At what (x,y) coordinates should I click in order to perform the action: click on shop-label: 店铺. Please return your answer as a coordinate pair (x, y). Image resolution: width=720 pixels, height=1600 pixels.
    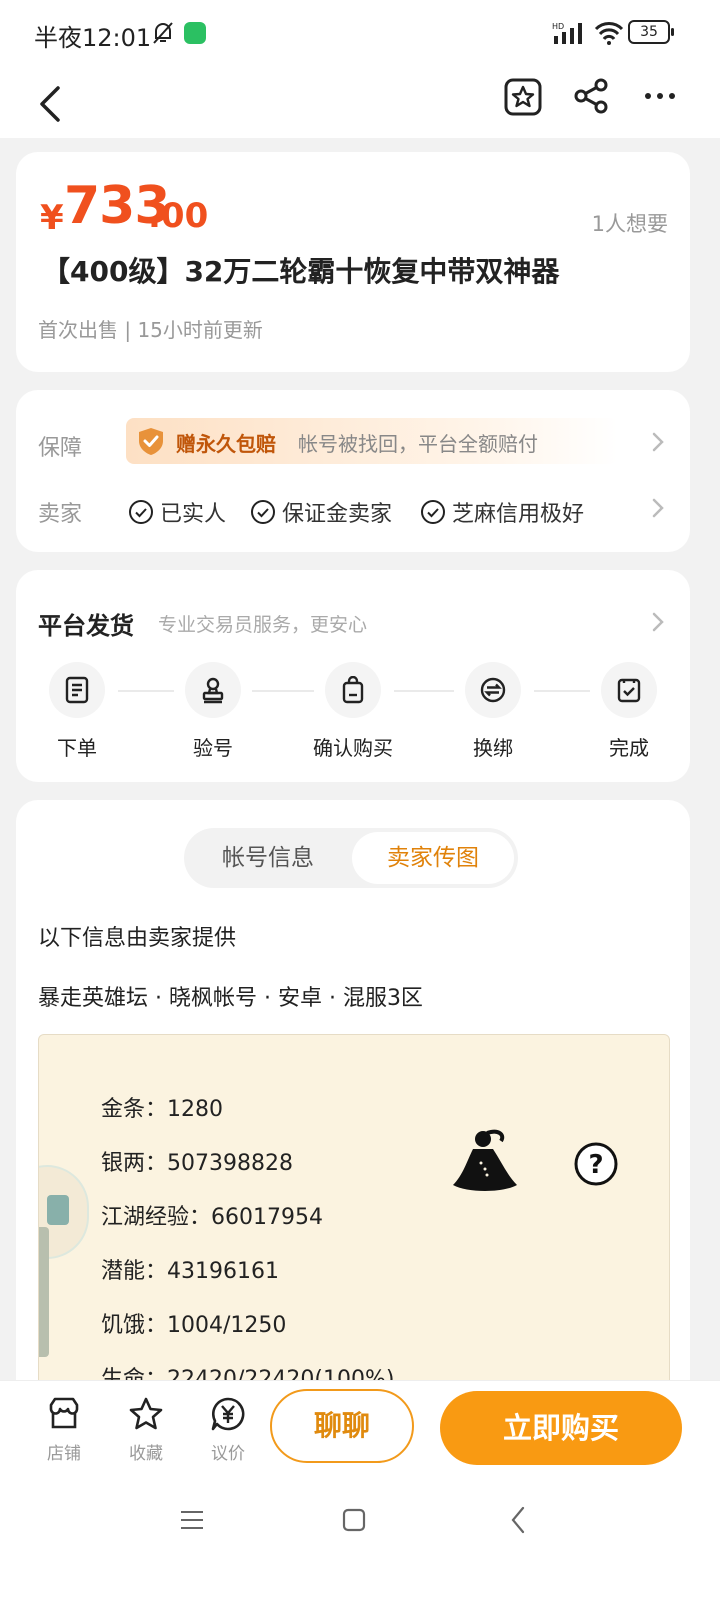
    Looking at the image, I should click on (64, 1454).